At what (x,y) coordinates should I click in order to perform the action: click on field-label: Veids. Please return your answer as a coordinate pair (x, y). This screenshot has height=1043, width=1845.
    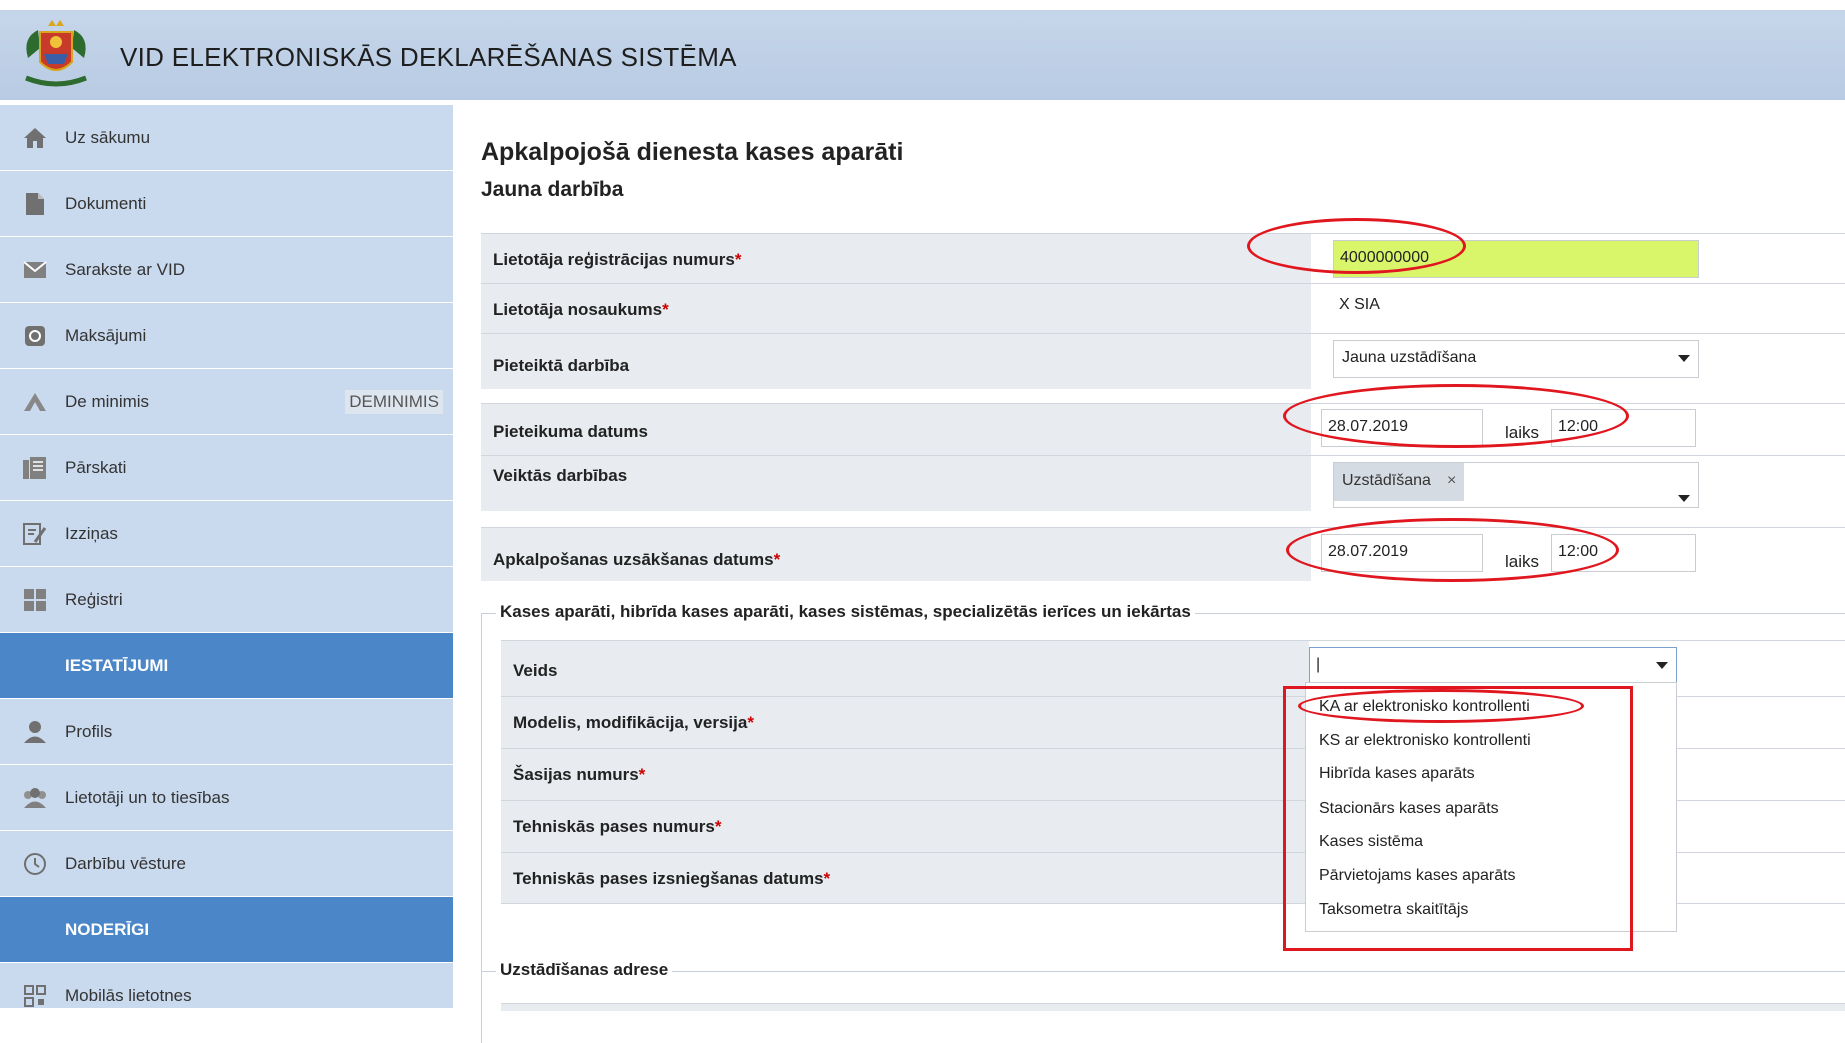
    Looking at the image, I should click on (535, 670).